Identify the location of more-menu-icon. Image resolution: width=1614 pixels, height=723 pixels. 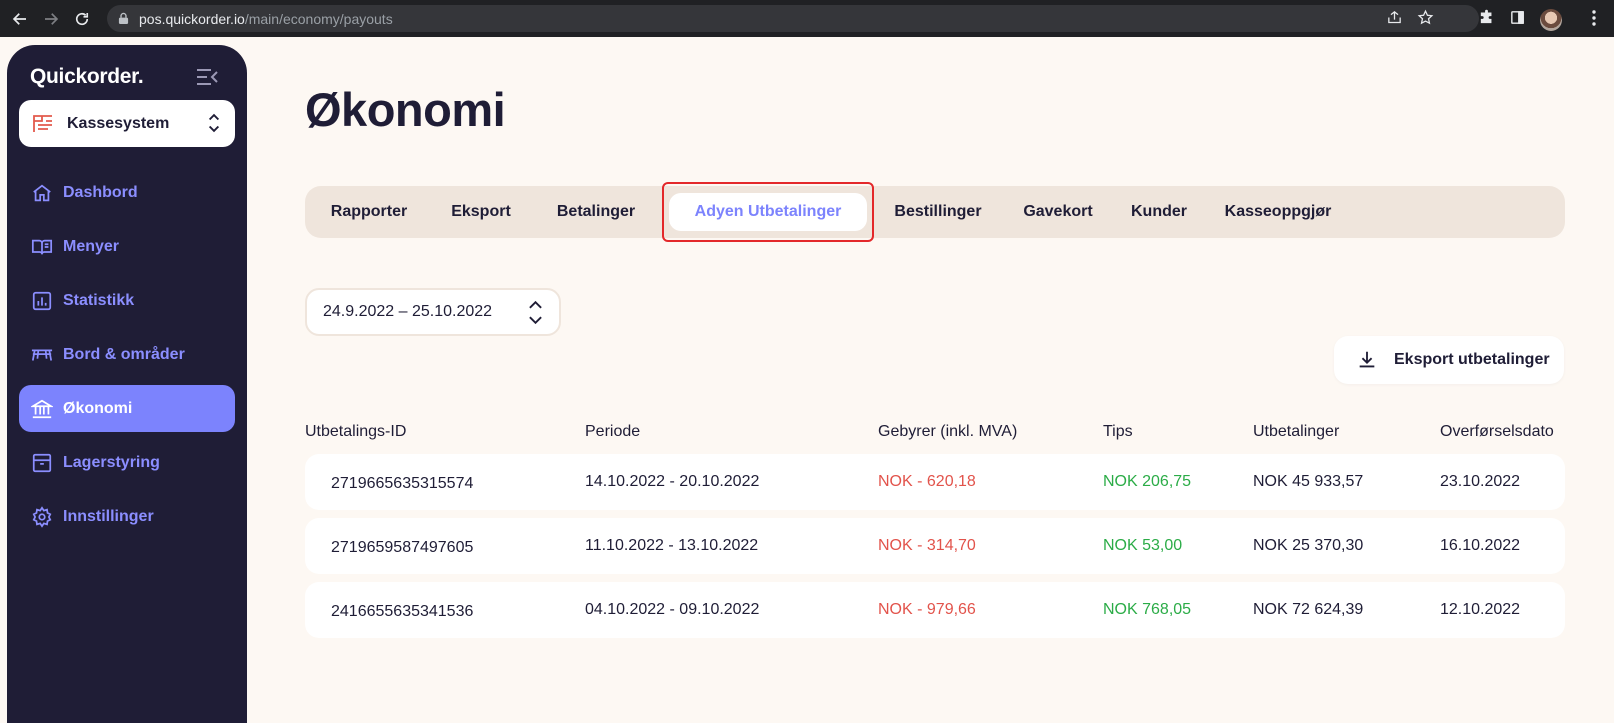
(1594, 20).